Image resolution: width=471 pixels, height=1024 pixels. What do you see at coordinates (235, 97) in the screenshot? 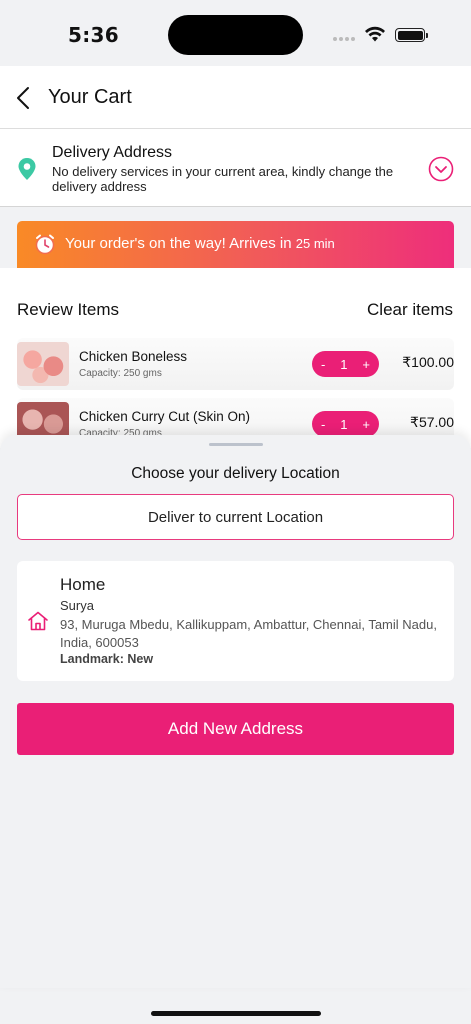
I see `cart-header: Your Cart` at bounding box center [235, 97].